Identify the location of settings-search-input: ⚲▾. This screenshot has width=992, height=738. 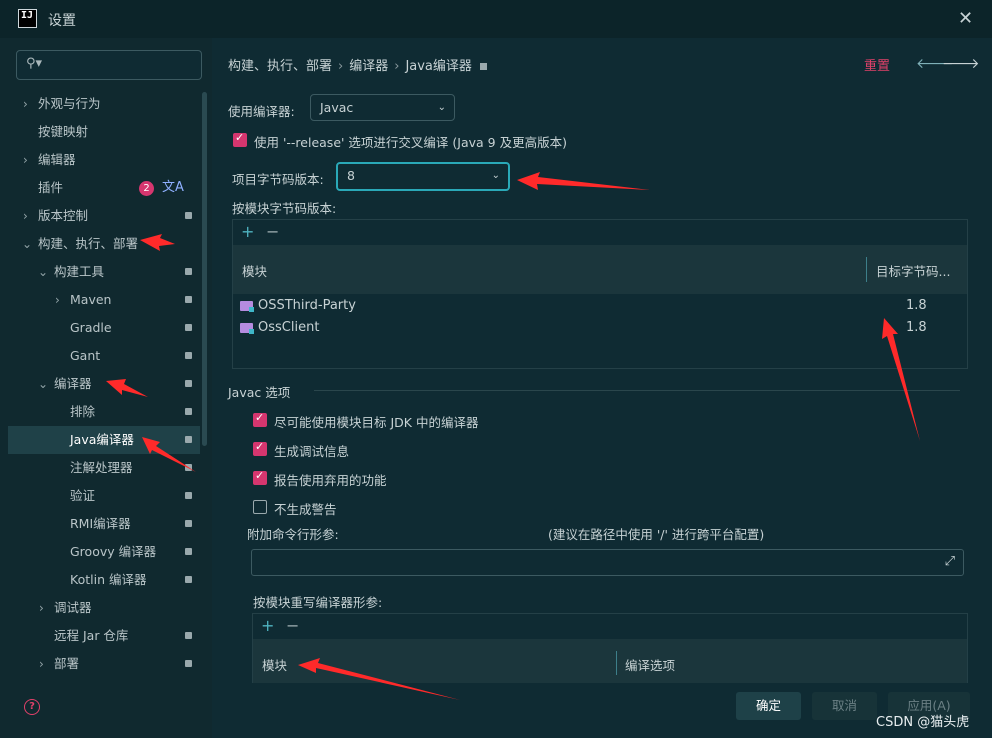
(109, 65).